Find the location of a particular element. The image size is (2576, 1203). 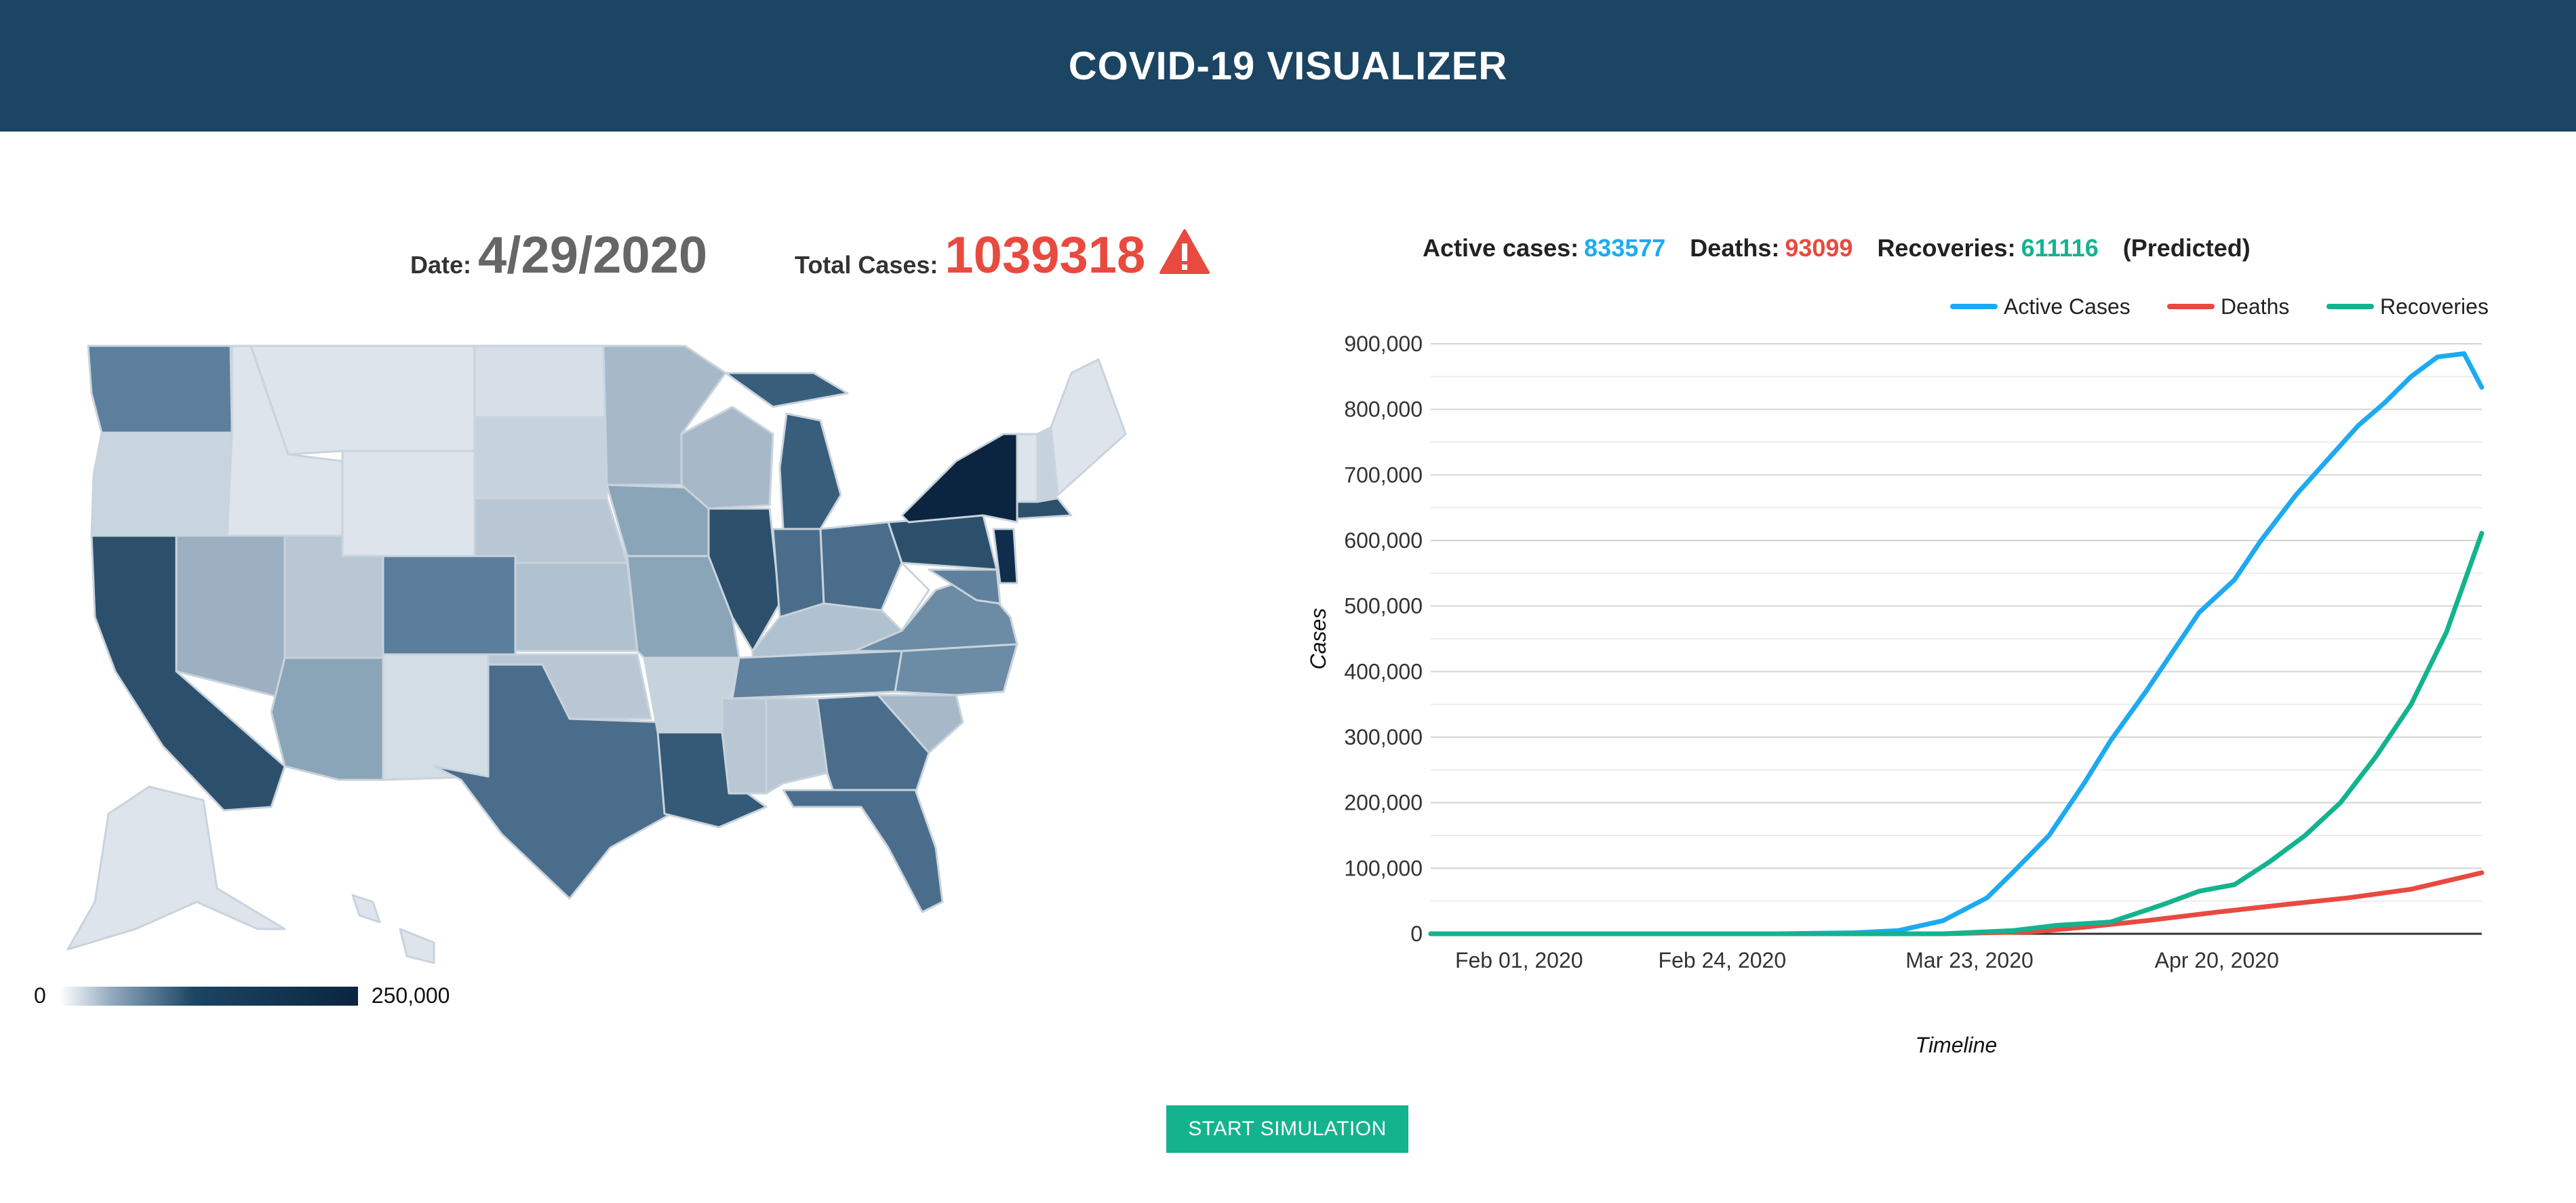

state-montana is located at coordinates (363, 400).